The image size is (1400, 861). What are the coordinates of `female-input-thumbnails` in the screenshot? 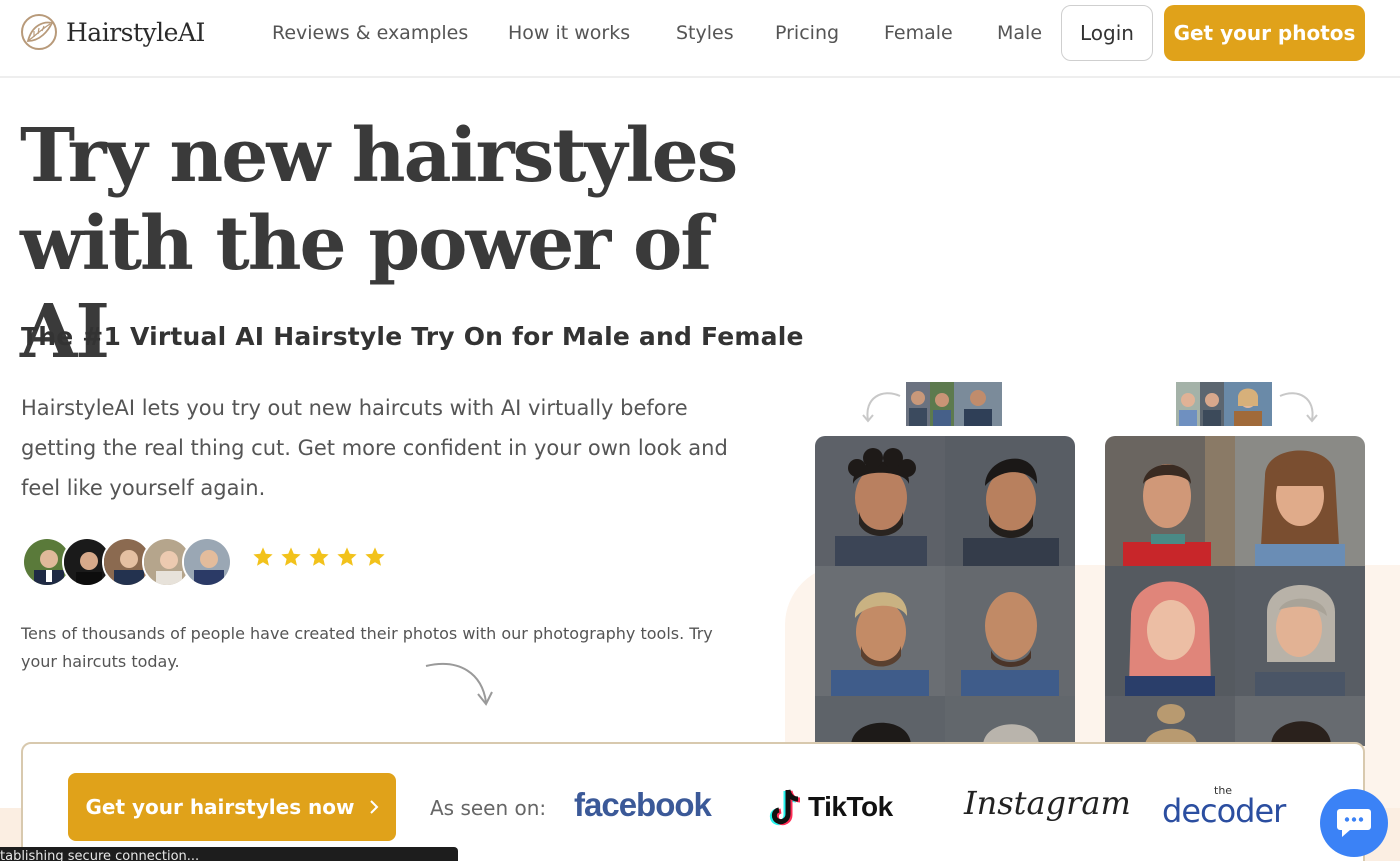 It's located at (1224, 404).